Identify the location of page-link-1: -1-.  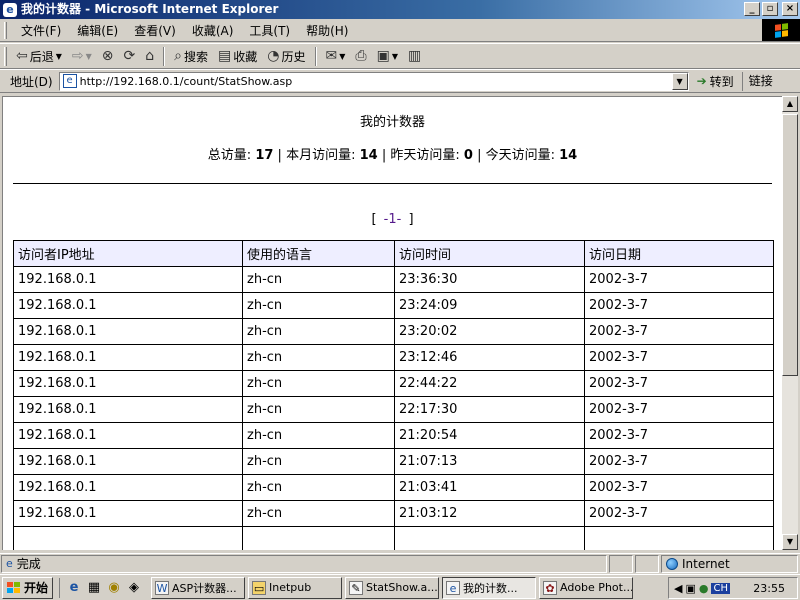
(393, 219).